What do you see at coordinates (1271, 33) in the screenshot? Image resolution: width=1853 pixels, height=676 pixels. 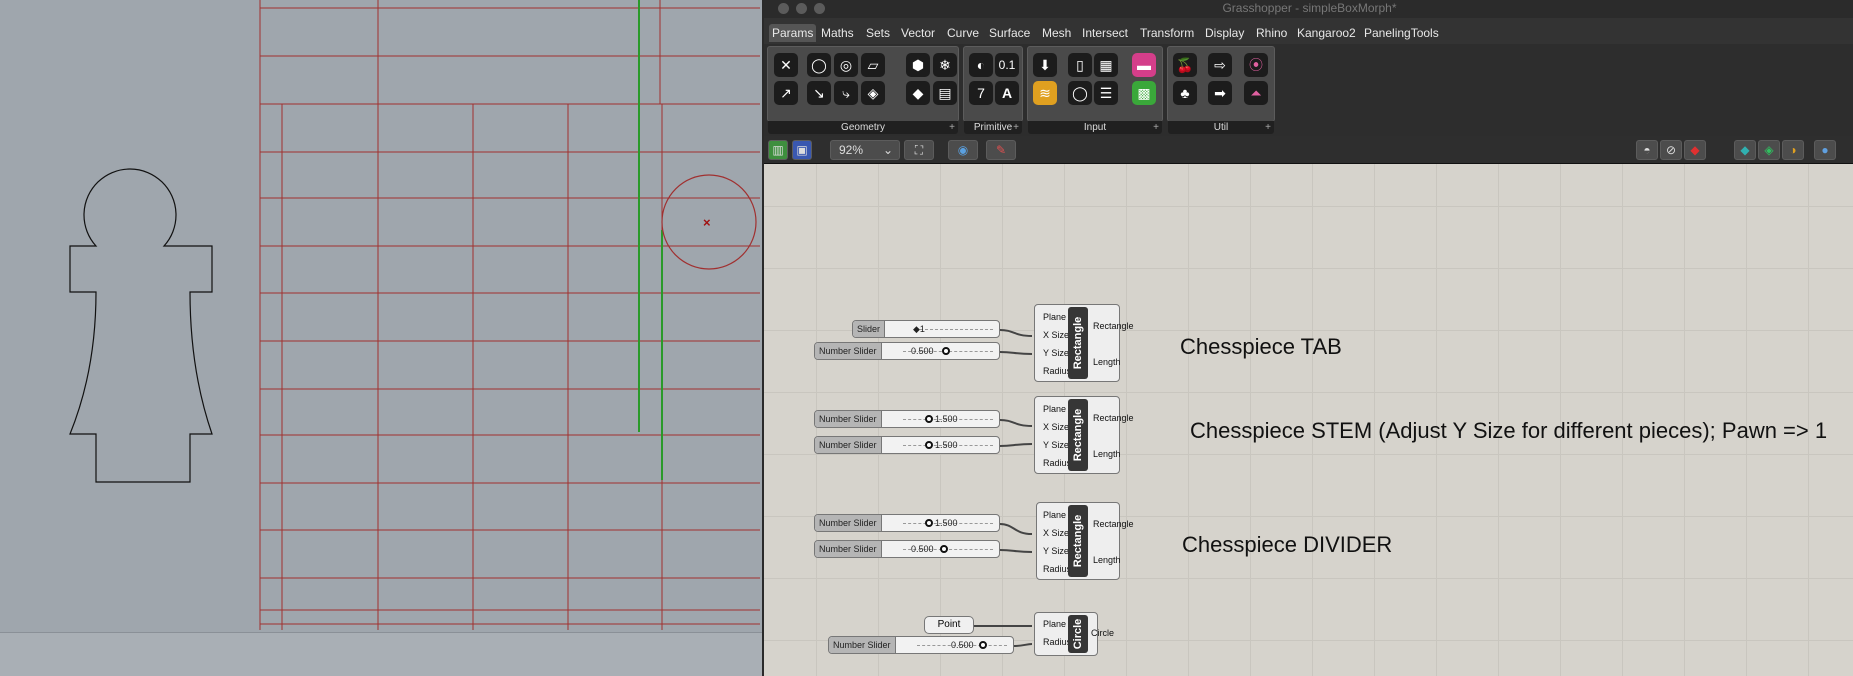 I see `tab-rhino: Rhino` at bounding box center [1271, 33].